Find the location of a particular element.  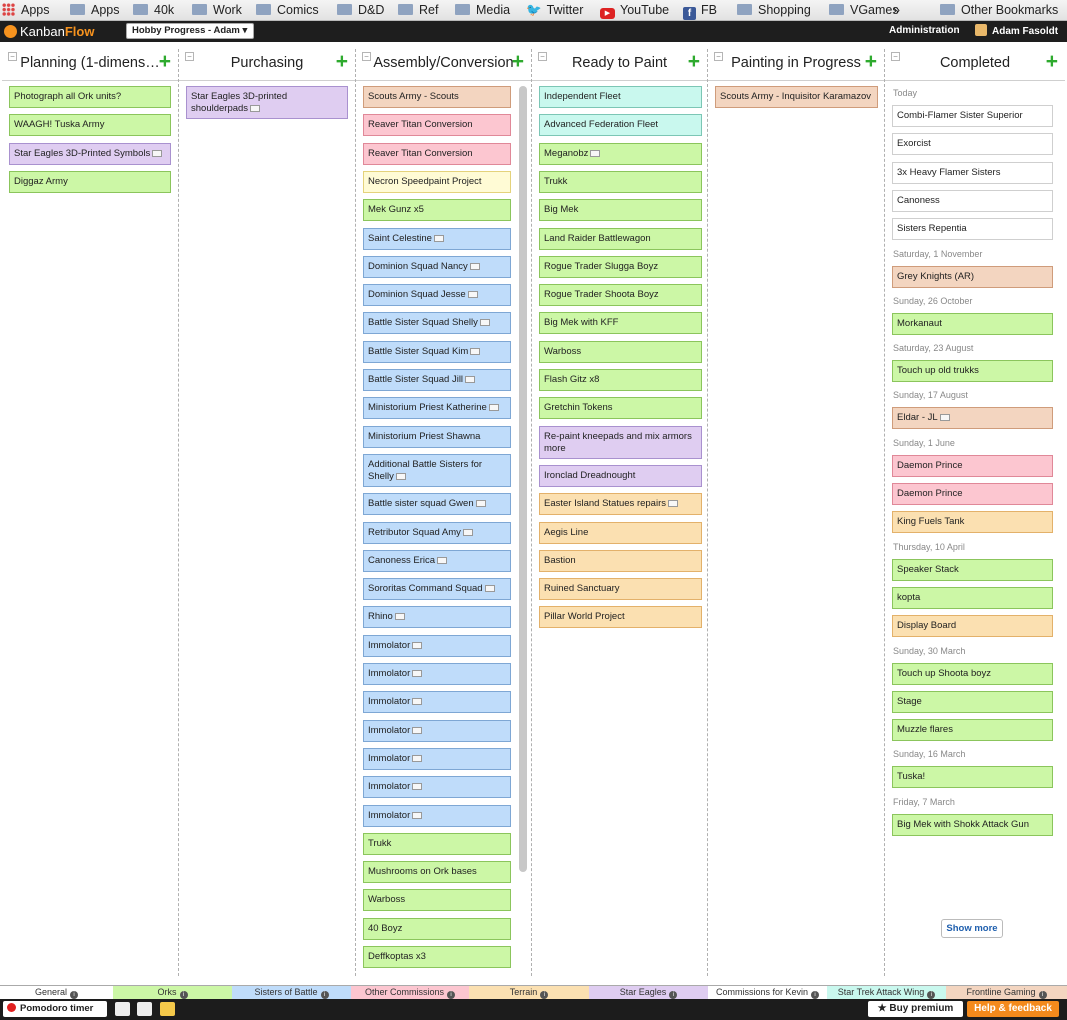

task-card: Necron Speedpaint Project is located at coordinates (437, 181).